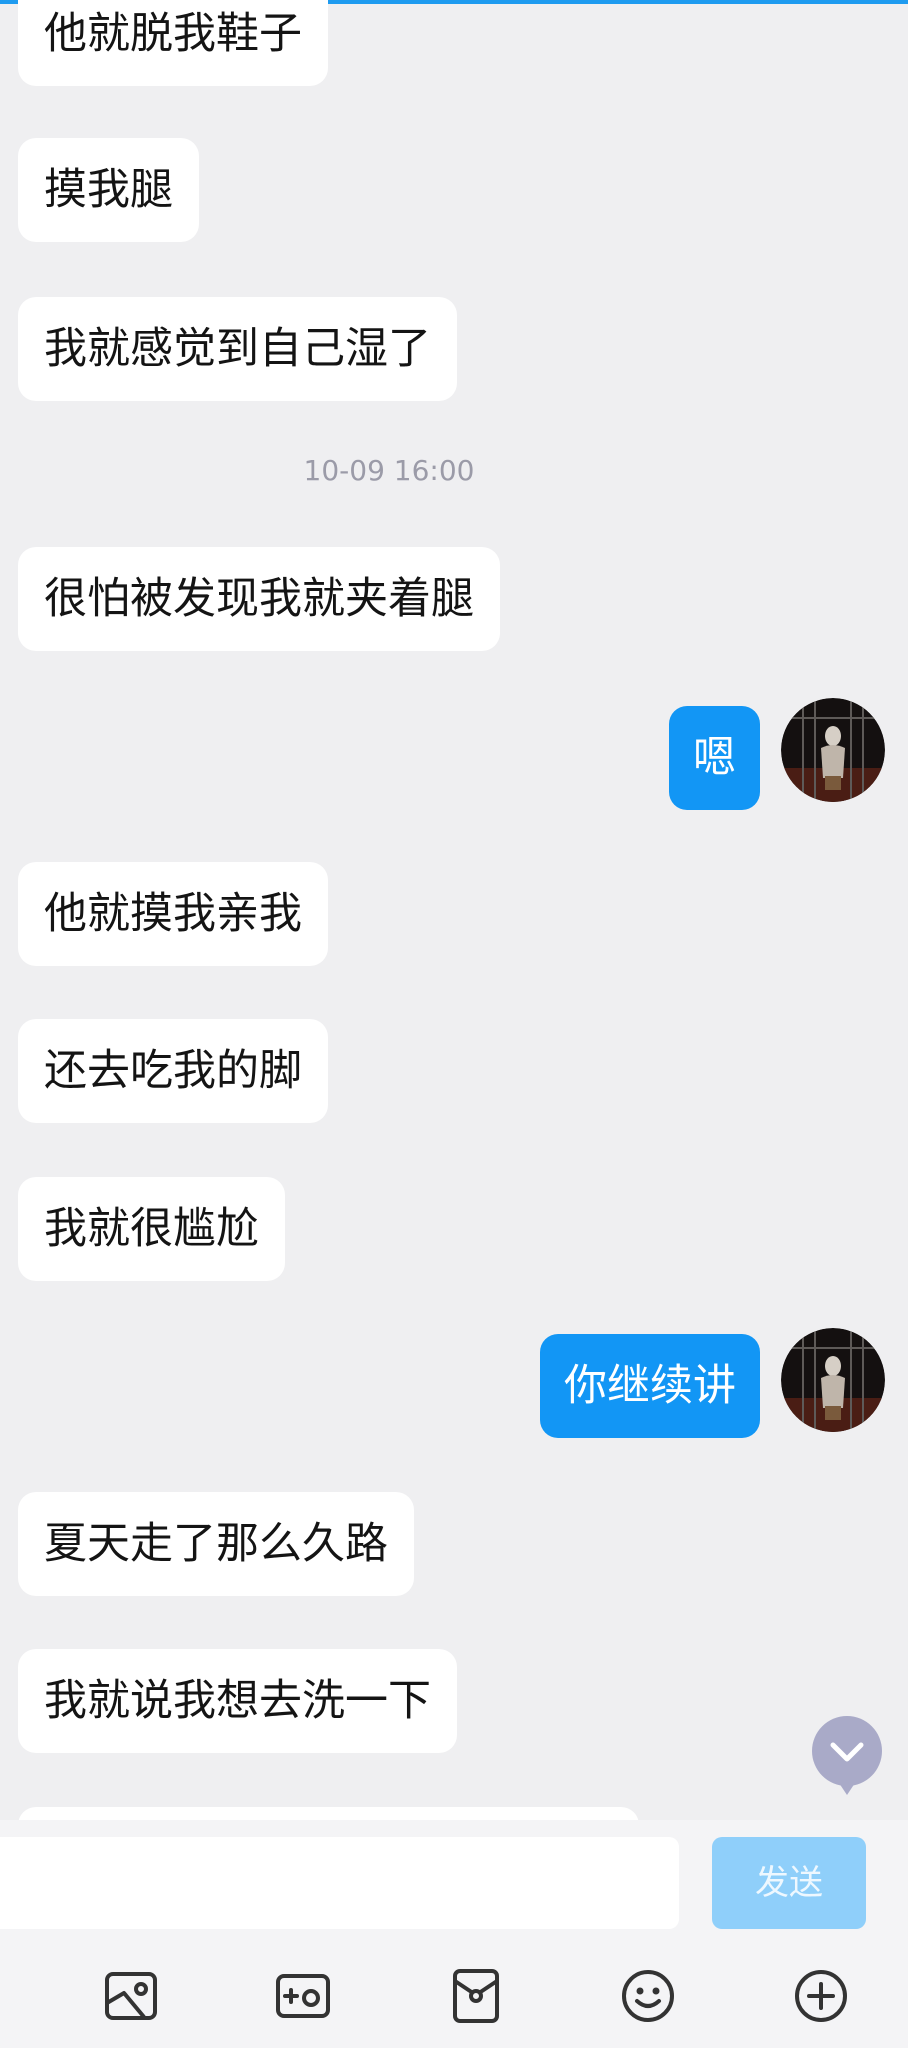  What do you see at coordinates (714, 758) in the screenshot?
I see `own-message-bubble: 嗯` at bounding box center [714, 758].